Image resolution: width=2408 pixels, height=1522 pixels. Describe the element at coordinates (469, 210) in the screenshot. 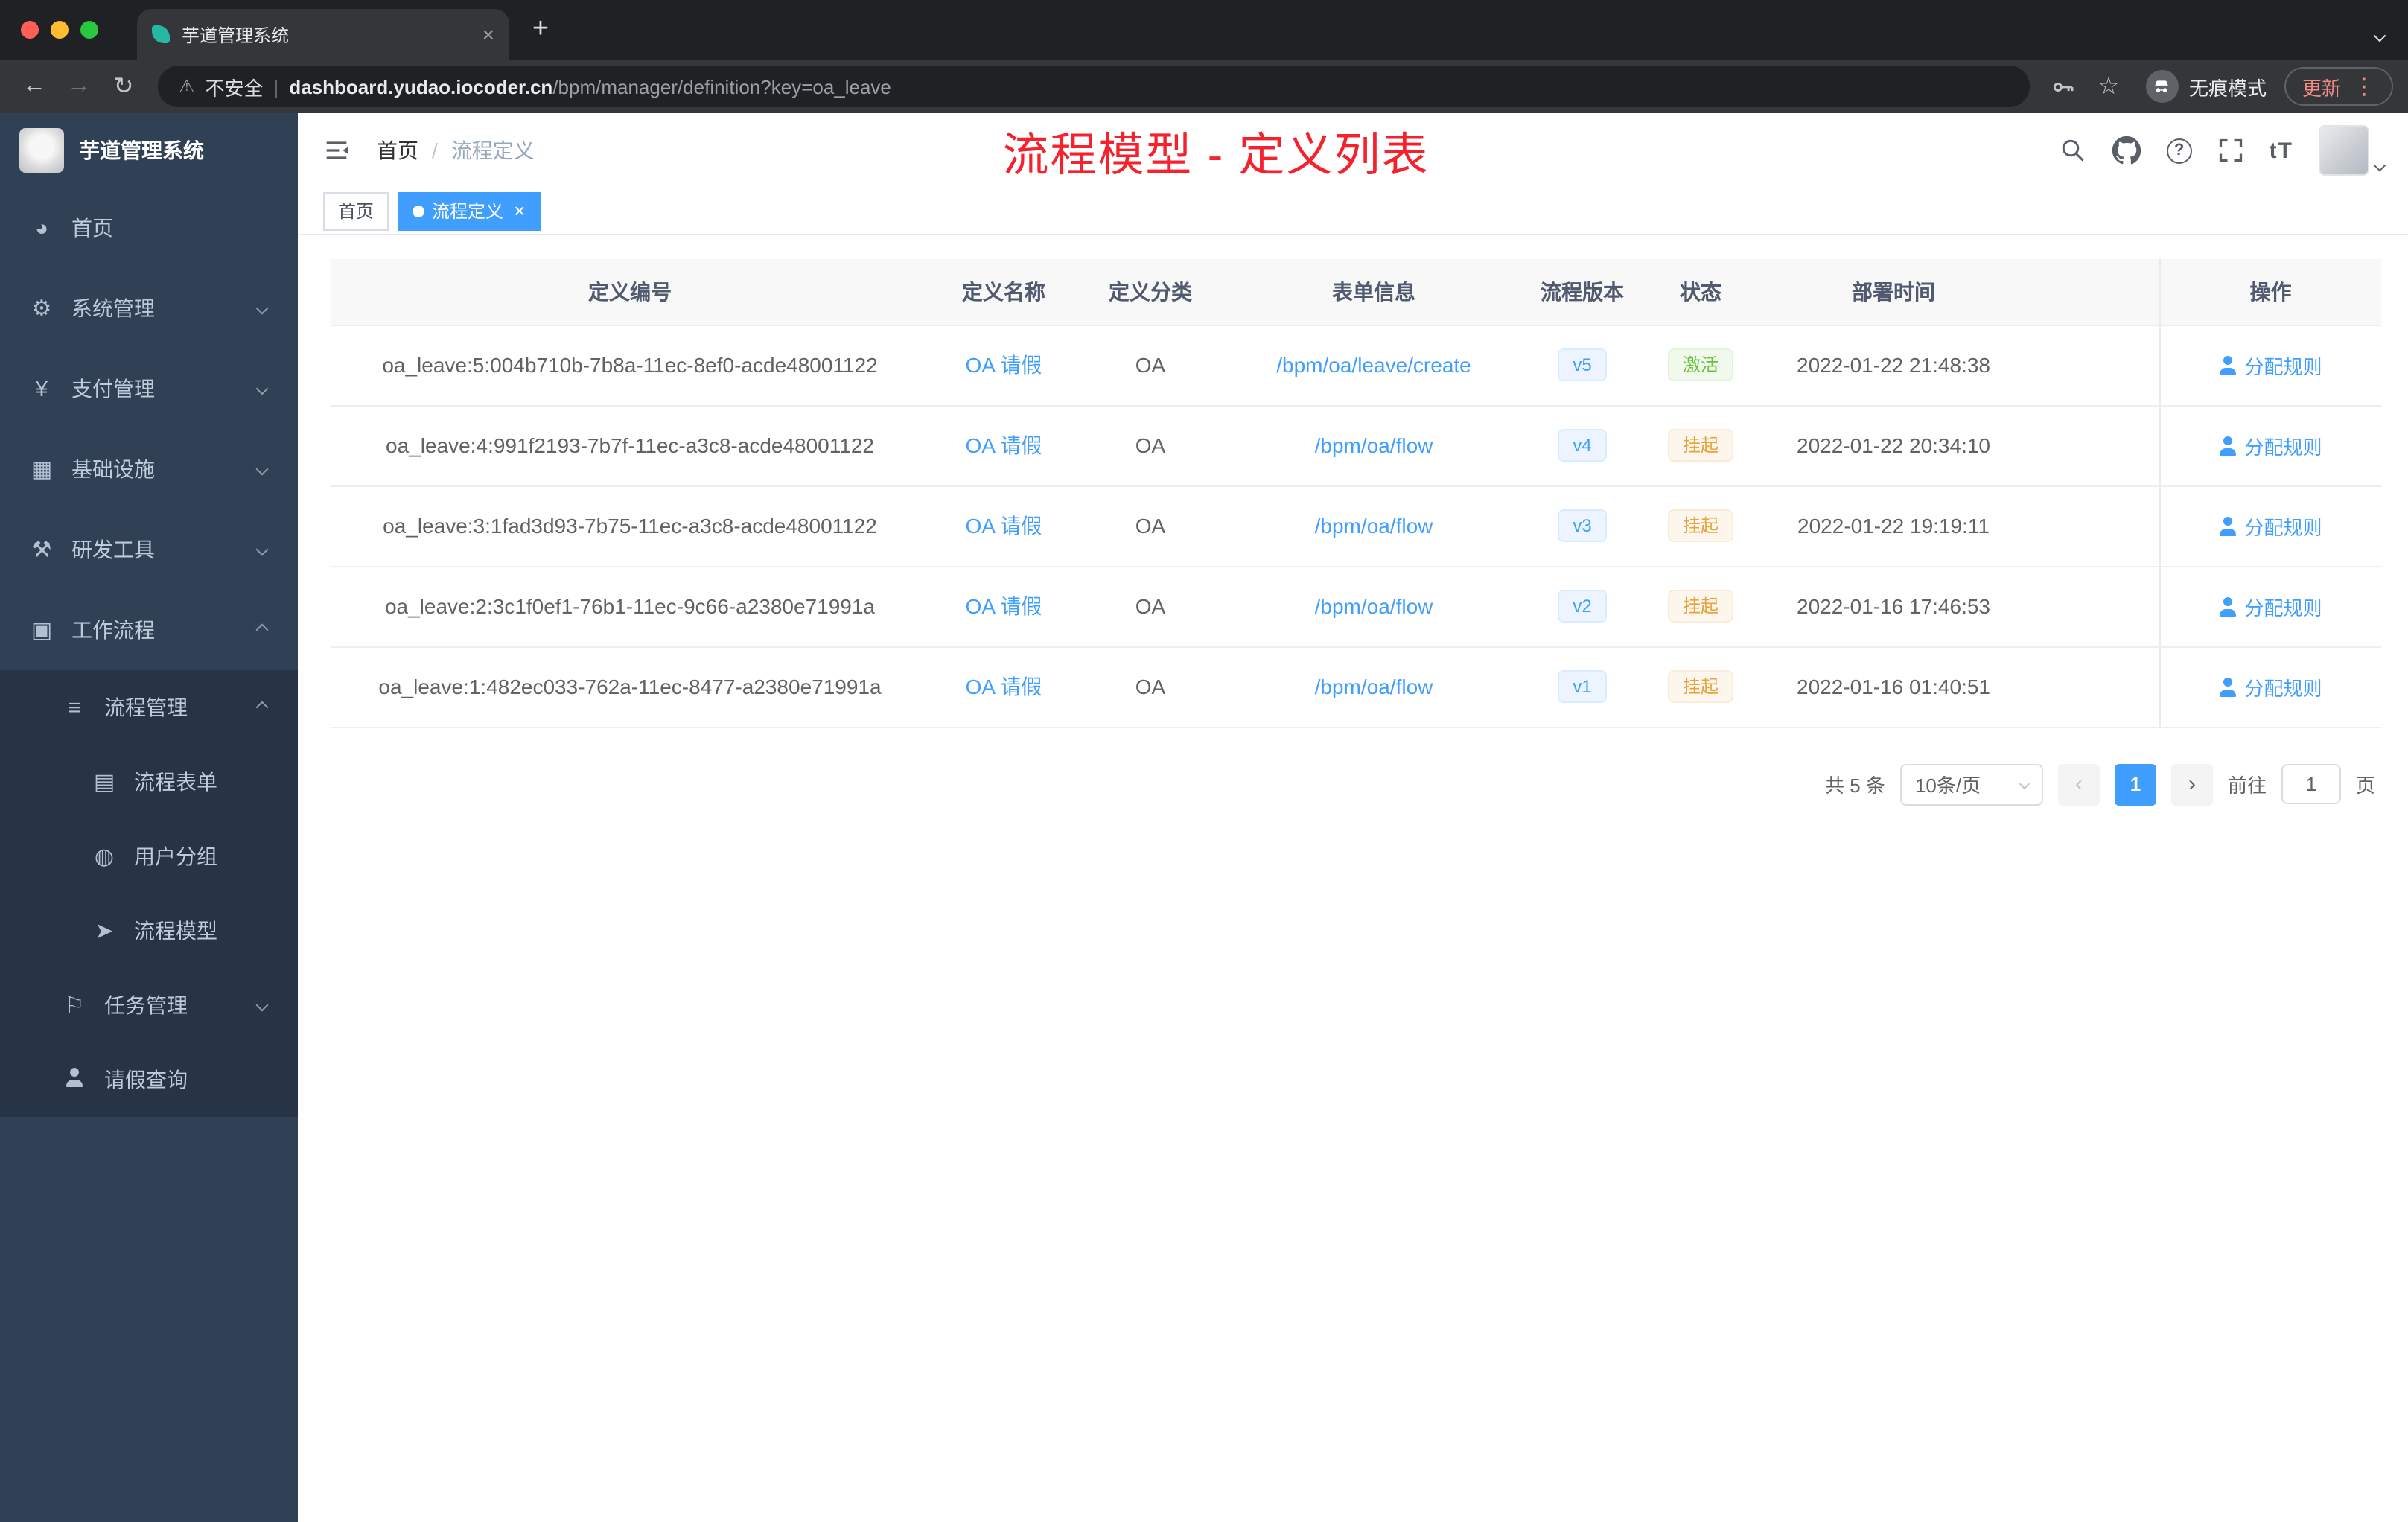

I see `view-tag: 流程定义 ×` at that location.